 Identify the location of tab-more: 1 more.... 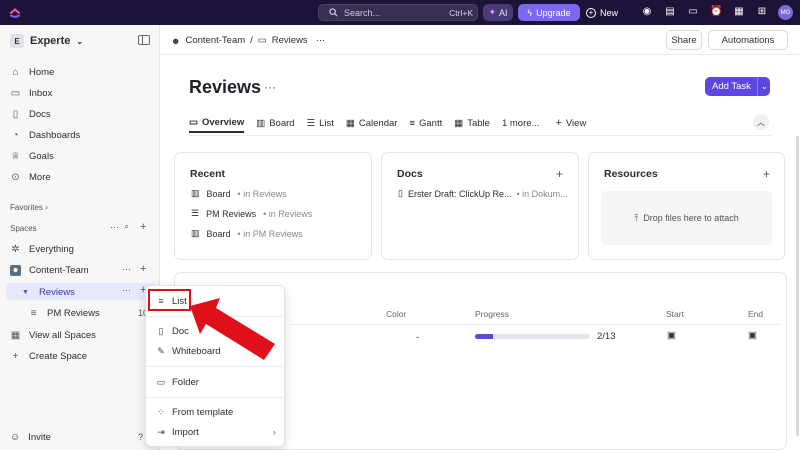
(521, 123).